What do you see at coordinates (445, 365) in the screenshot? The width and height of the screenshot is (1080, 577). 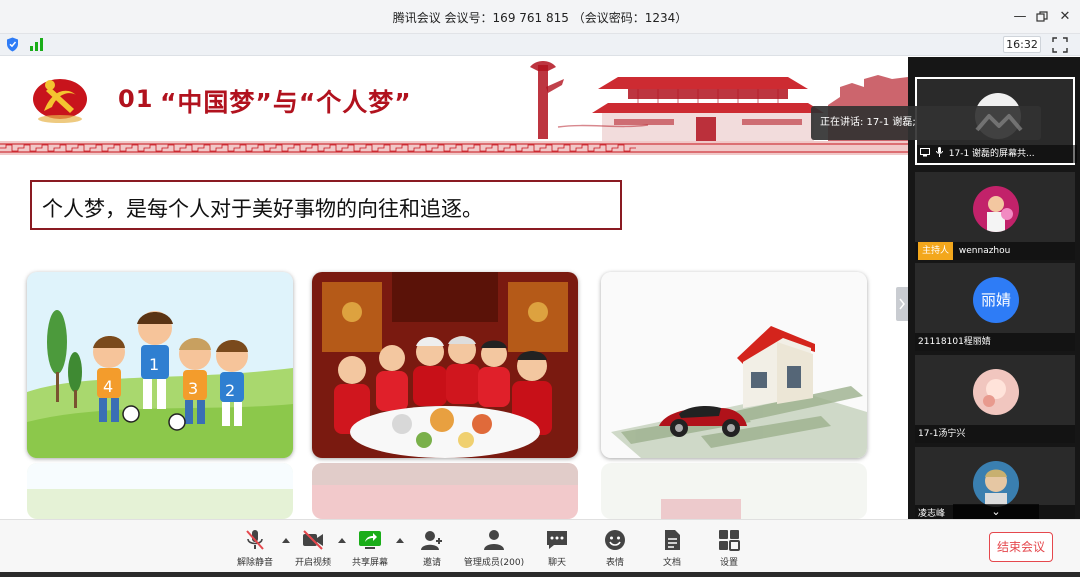 I see `family-reunion-dinner-image` at bounding box center [445, 365].